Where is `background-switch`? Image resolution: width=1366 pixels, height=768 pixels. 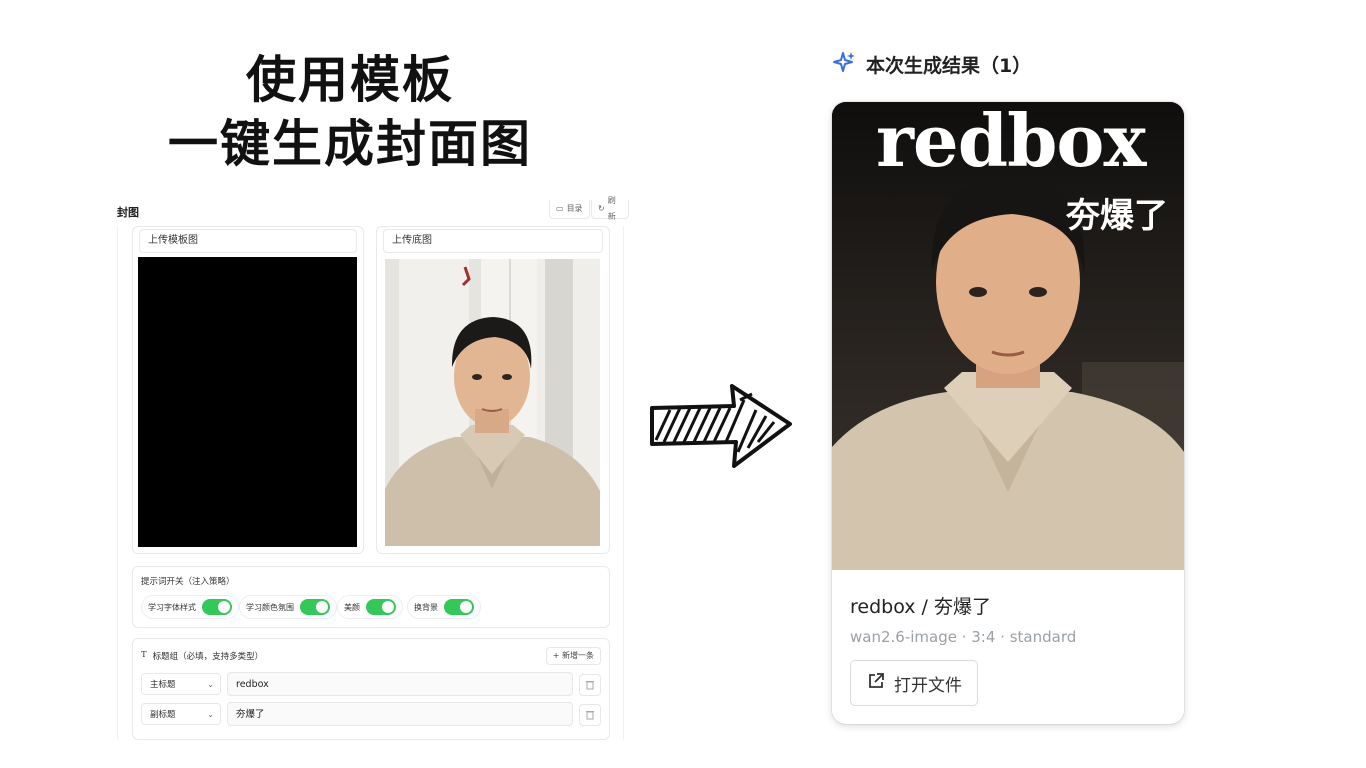 background-switch is located at coordinates (459, 607).